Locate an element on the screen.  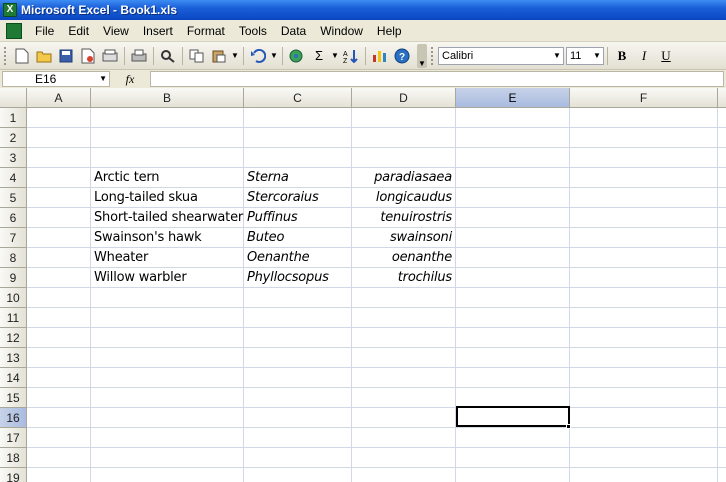
column-header-b: B is located at coordinates (167, 98).